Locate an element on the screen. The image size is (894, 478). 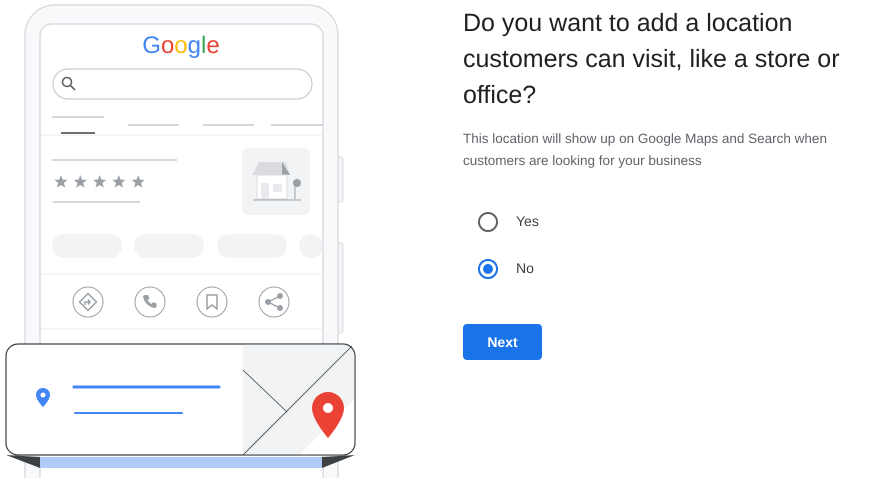
next-button: Next is located at coordinates (502, 342).